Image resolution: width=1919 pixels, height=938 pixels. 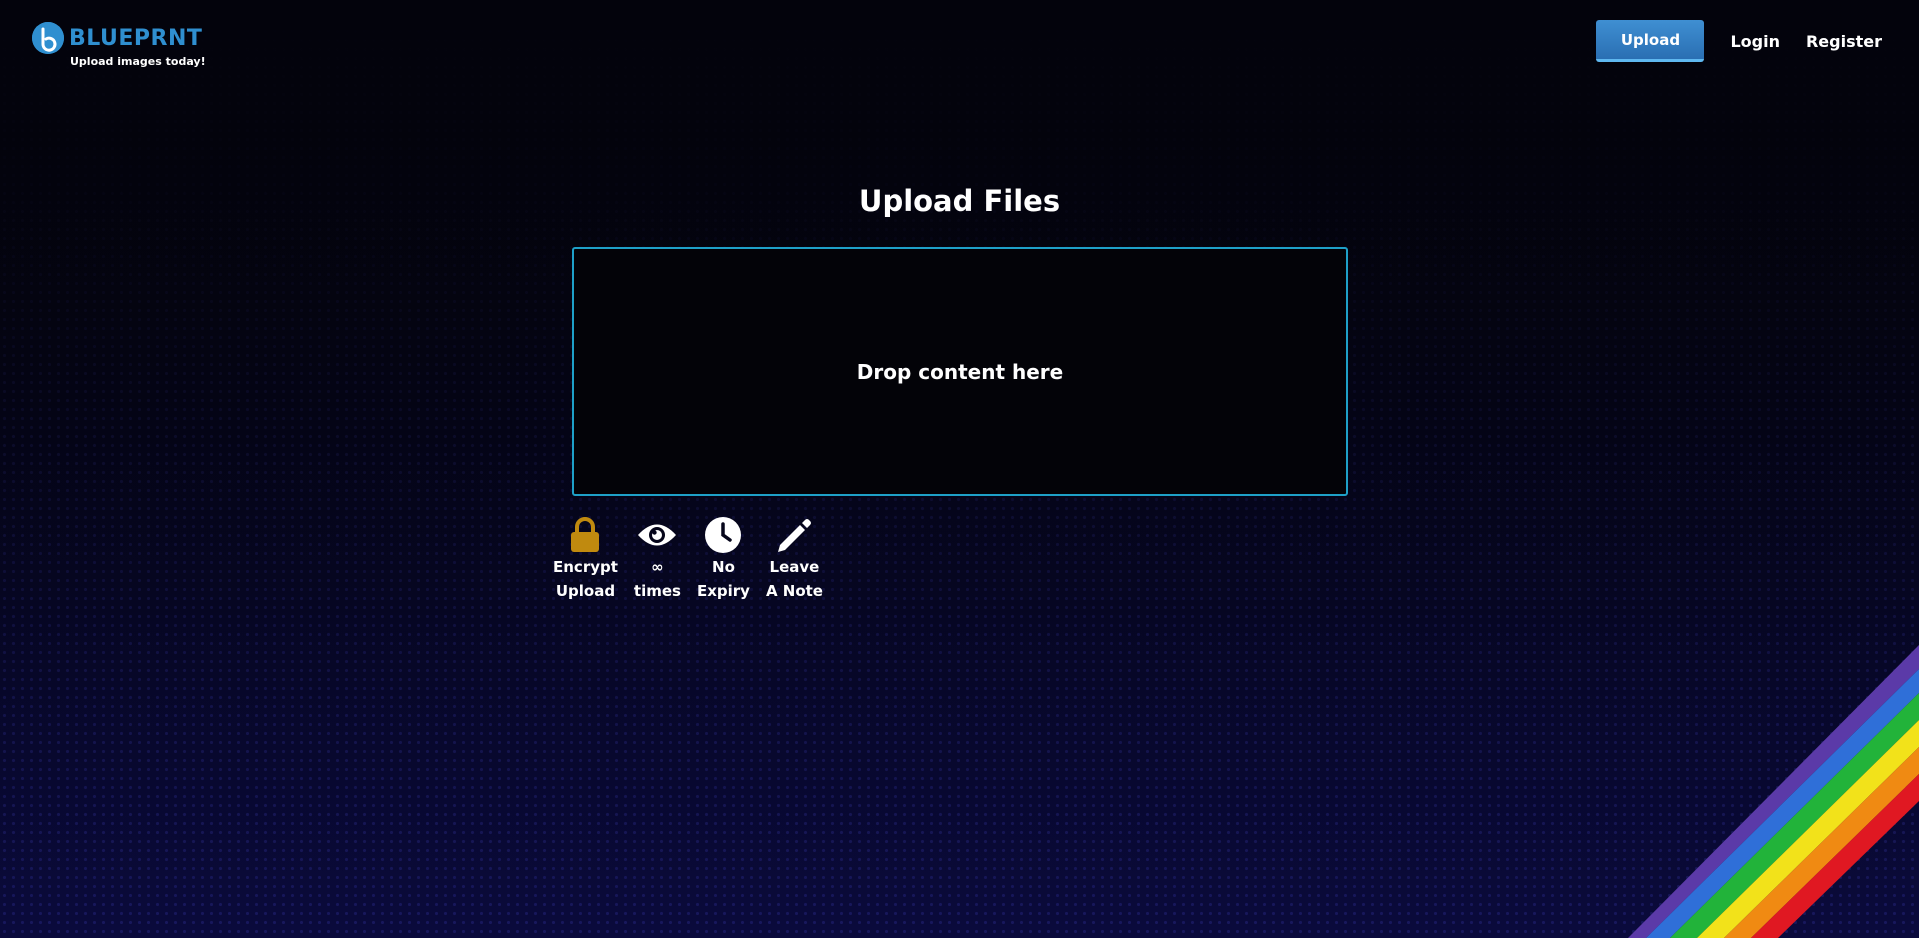 I want to click on top-nav: Upload Login Register, so click(x=1739, y=41).